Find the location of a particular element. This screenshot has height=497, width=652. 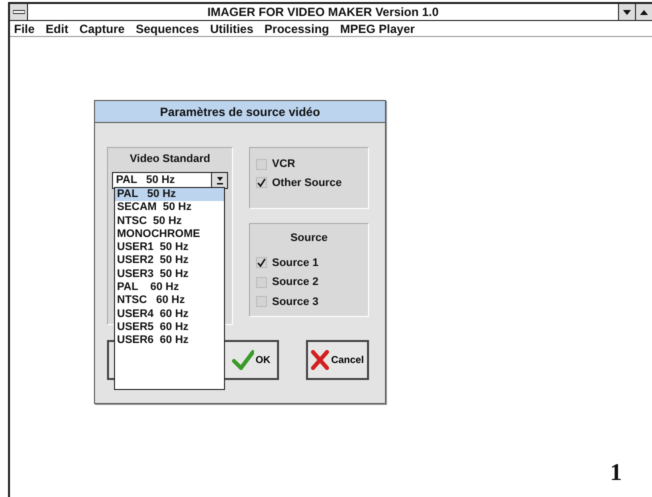

dropdown-option: USER3 50 Hz is located at coordinates (169, 275).